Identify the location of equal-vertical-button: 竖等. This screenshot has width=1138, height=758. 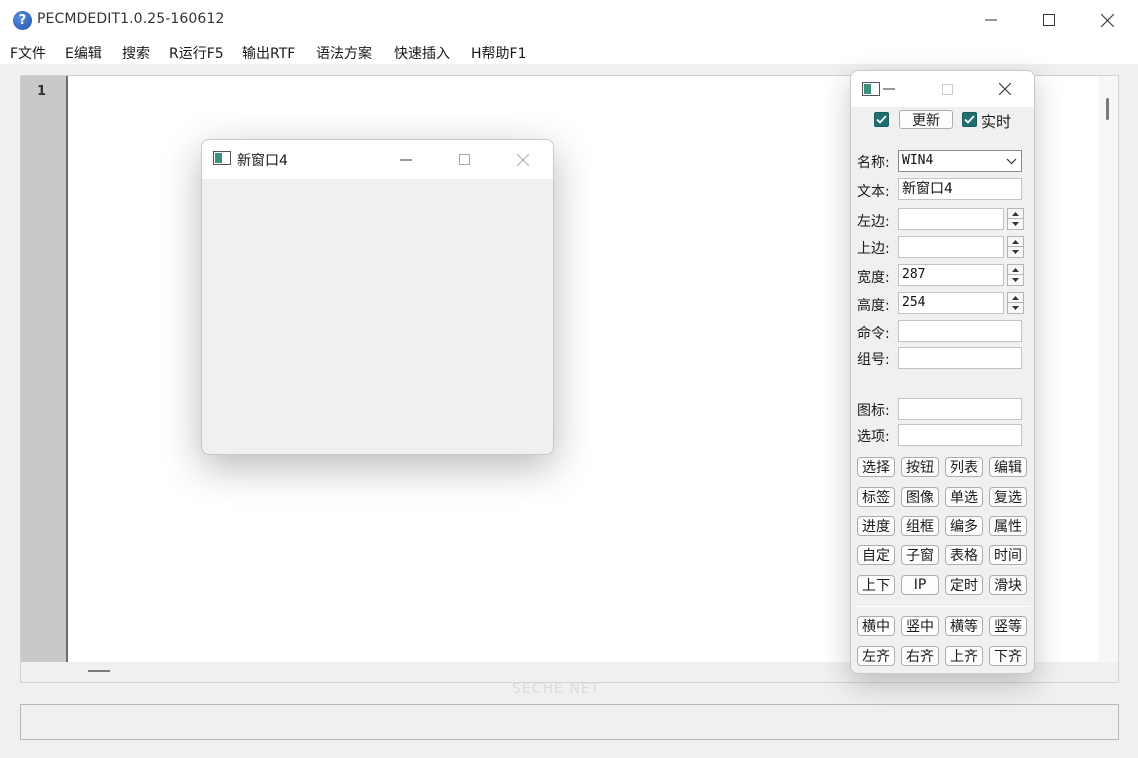
(1008, 626).